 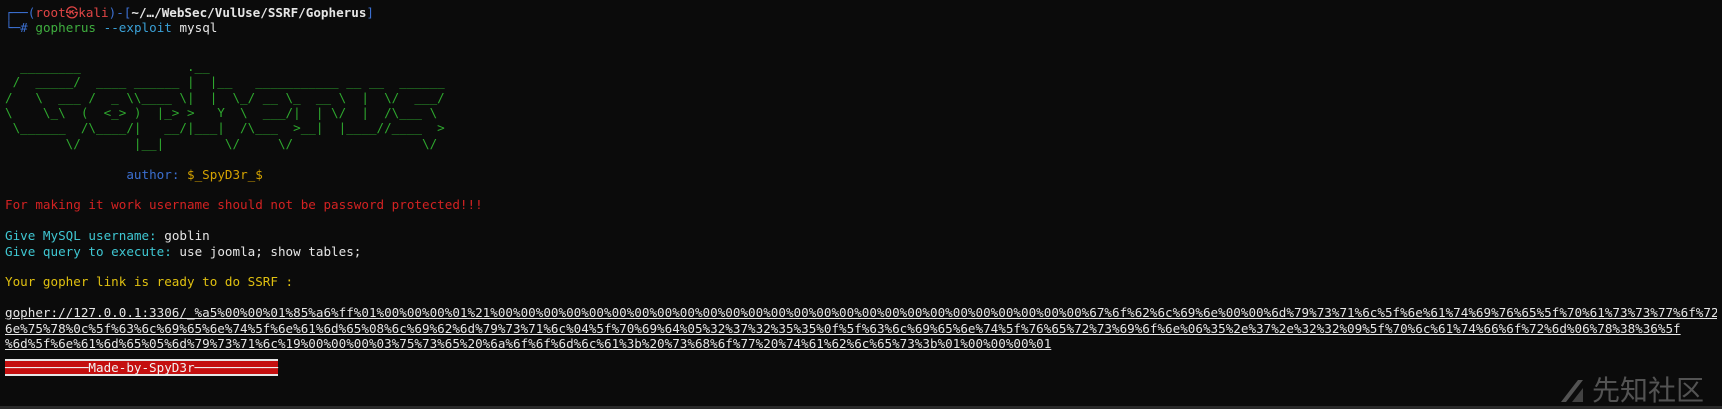 I want to click on result-header: Your gopher link is ready to do SSRF :, so click(x=149, y=282).